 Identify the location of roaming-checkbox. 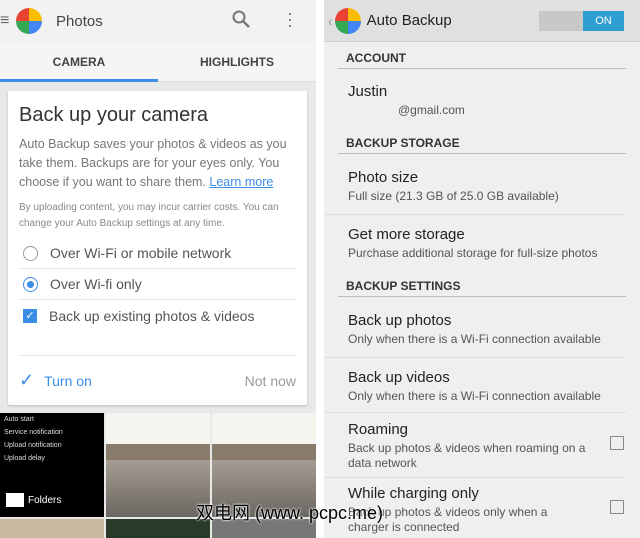
(617, 443).